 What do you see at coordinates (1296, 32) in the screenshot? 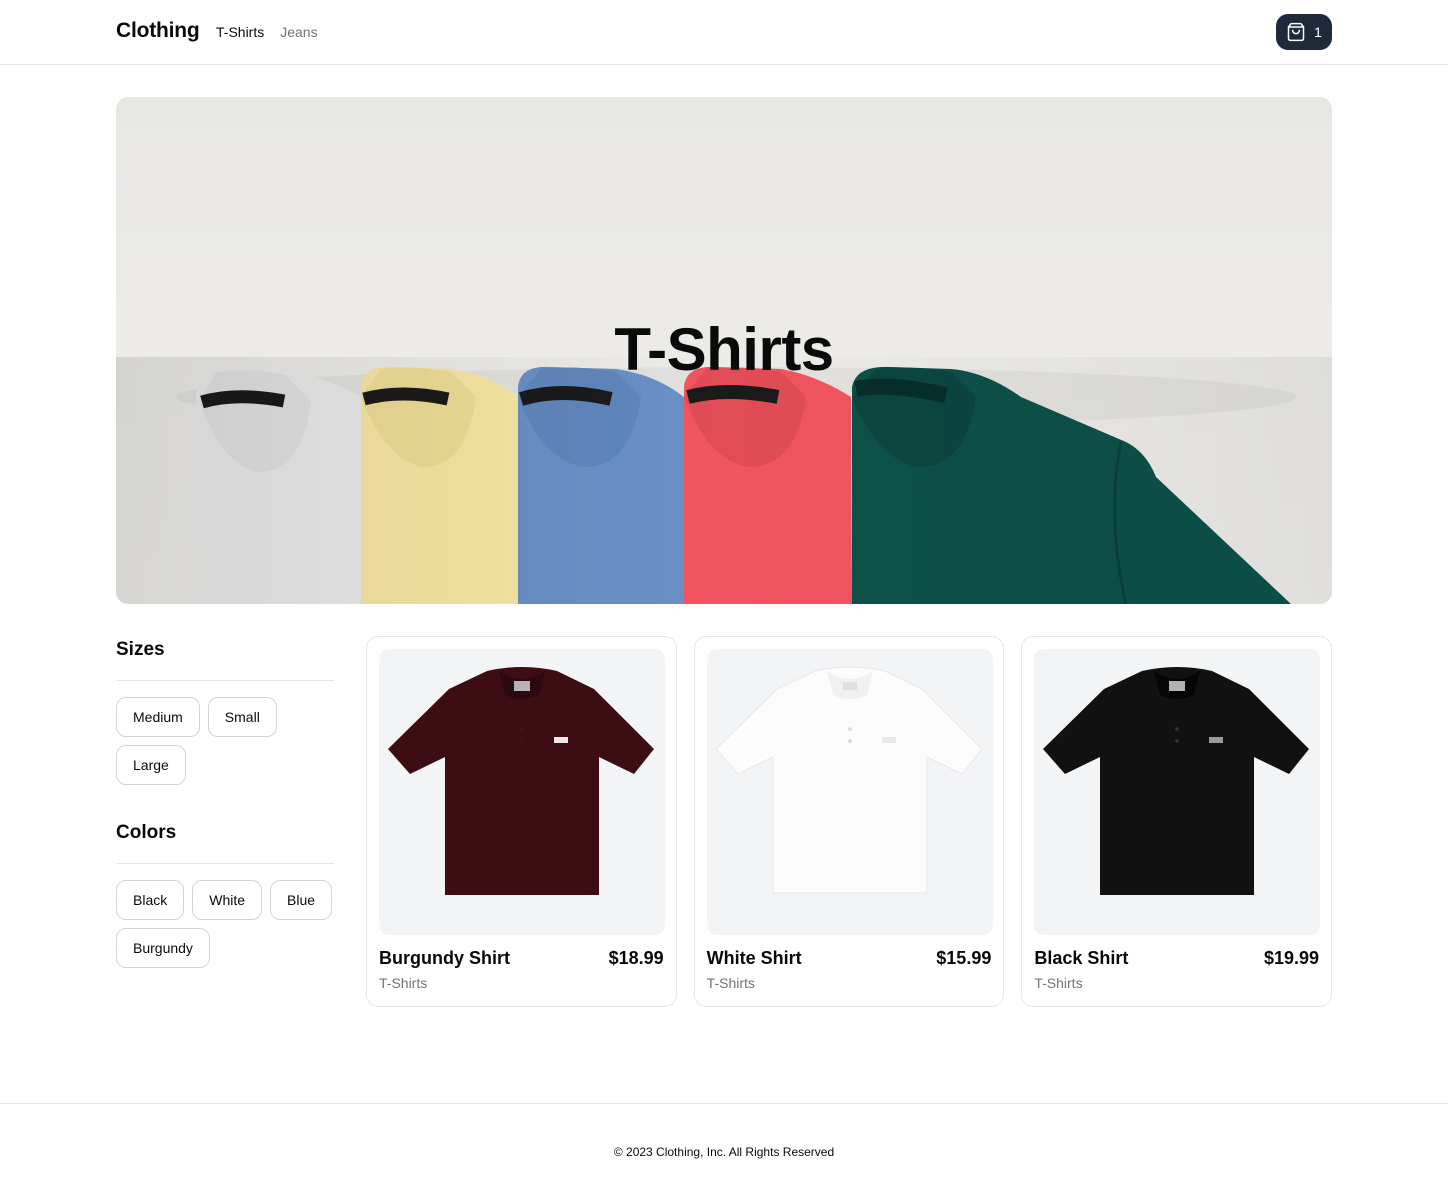
I see `shopping-bag-icon` at bounding box center [1296, 32].